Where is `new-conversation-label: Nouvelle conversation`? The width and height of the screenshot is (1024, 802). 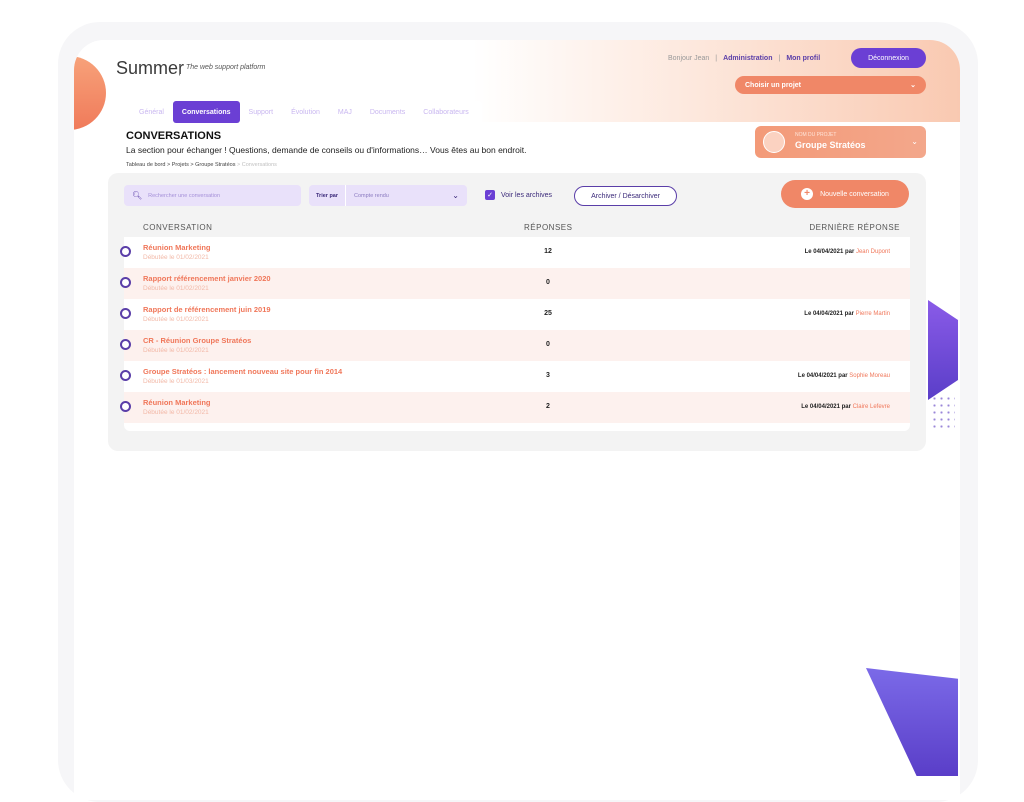 new-conversation-label: Nouvelle conversation is located at coordinates (854, 194).